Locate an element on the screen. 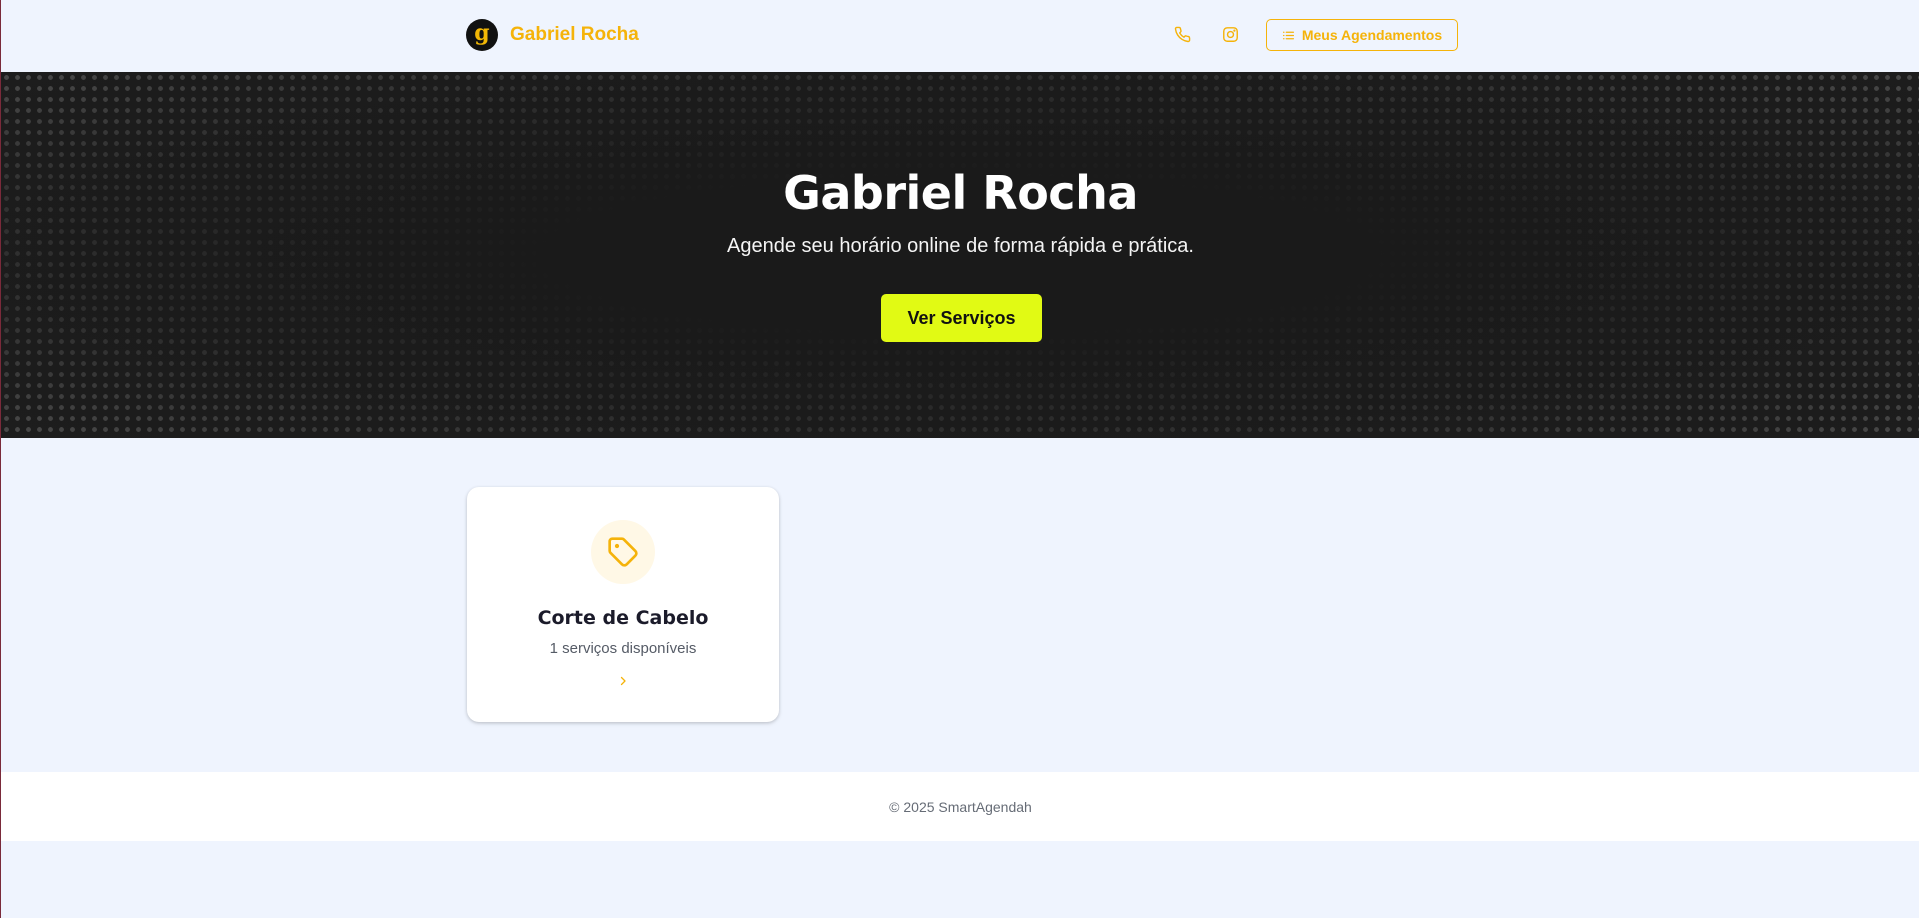 The image size is (1919, 918). my-appointments-label: Meus Agendamentos is located at coordinates (1372, 35).